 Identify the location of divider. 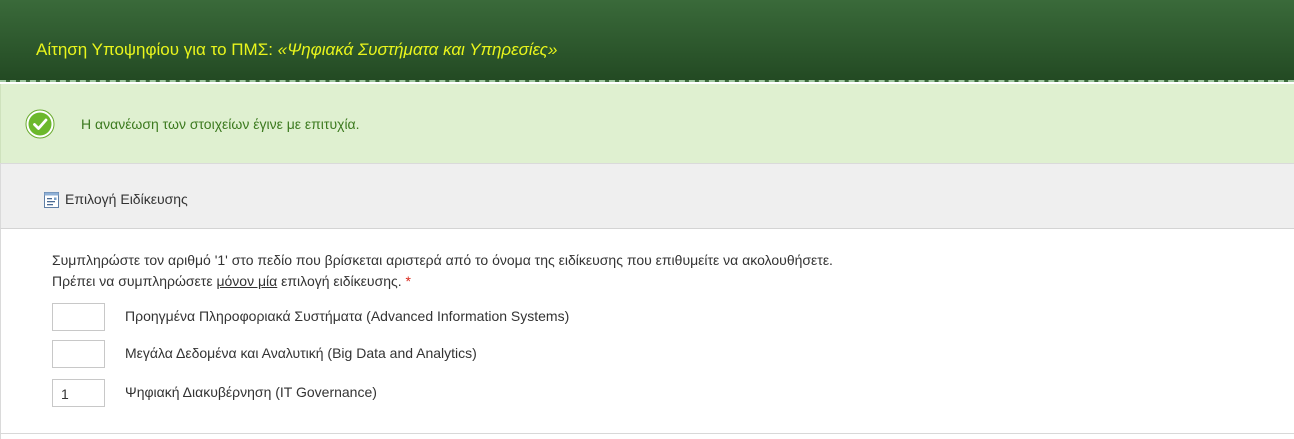
(647, 433).